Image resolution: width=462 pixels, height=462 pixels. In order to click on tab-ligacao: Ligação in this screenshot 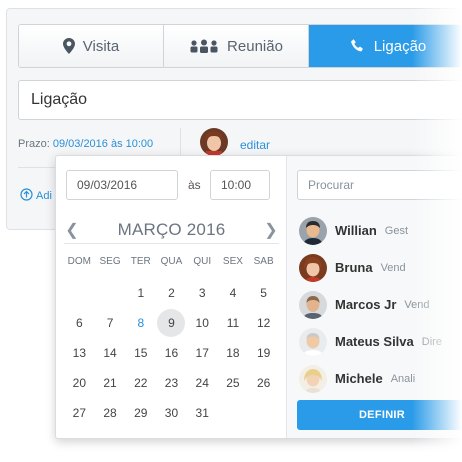, I will do `click(385, 46)`.